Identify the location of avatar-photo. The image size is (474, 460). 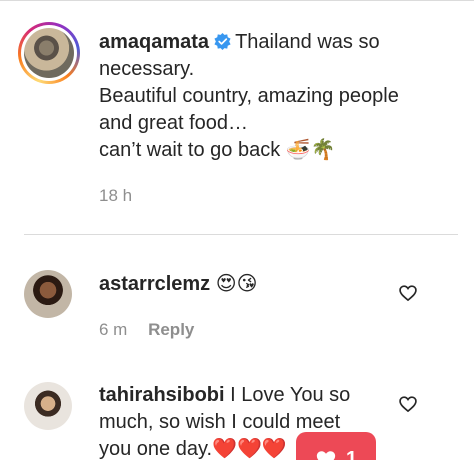
(49, 53).